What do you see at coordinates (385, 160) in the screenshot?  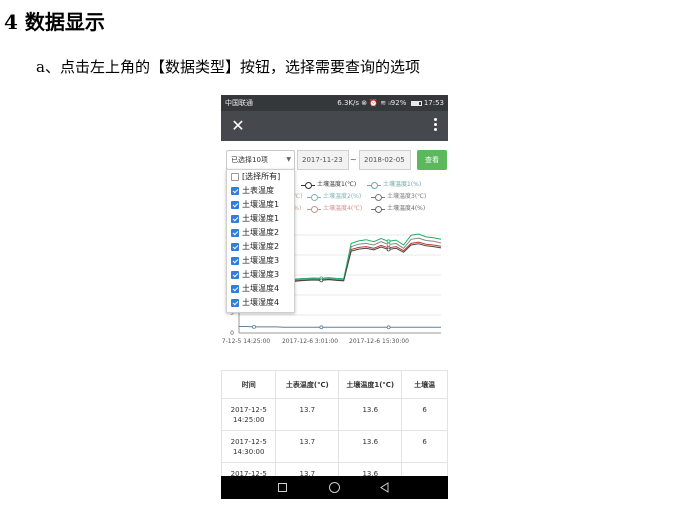 I see `end-date-input: 2018-02-05` at bounding box center [385, 160].